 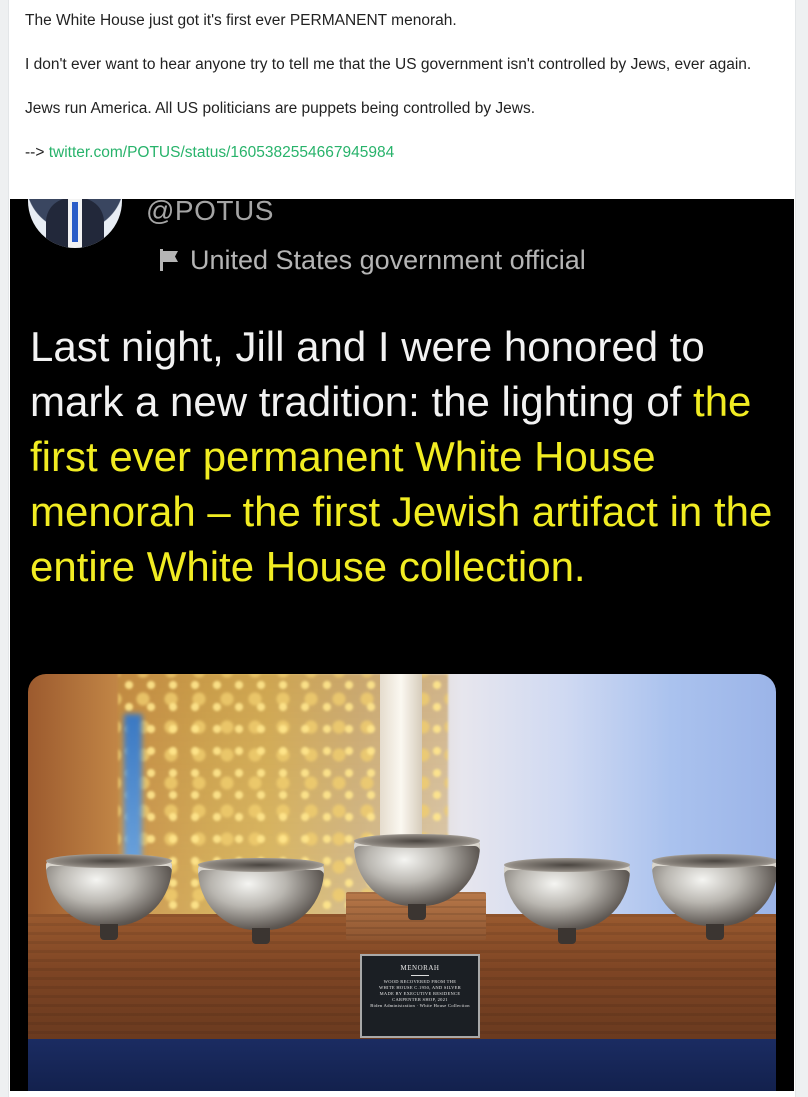 What do you see at coordinates (169, 260) in the screenshot?
I see `flag-icon` at bounding box center [169, 260].